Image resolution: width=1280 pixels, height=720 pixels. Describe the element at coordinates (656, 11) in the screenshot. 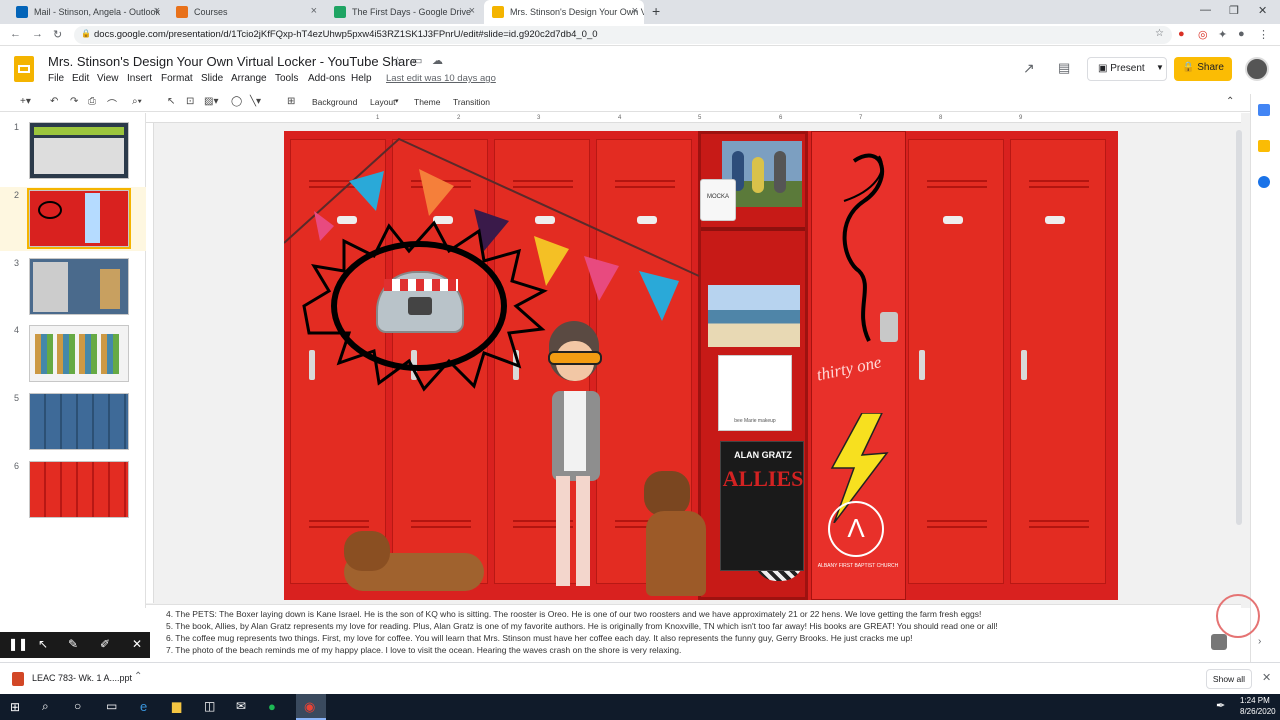

I see `new-tab-button: +` at that location.